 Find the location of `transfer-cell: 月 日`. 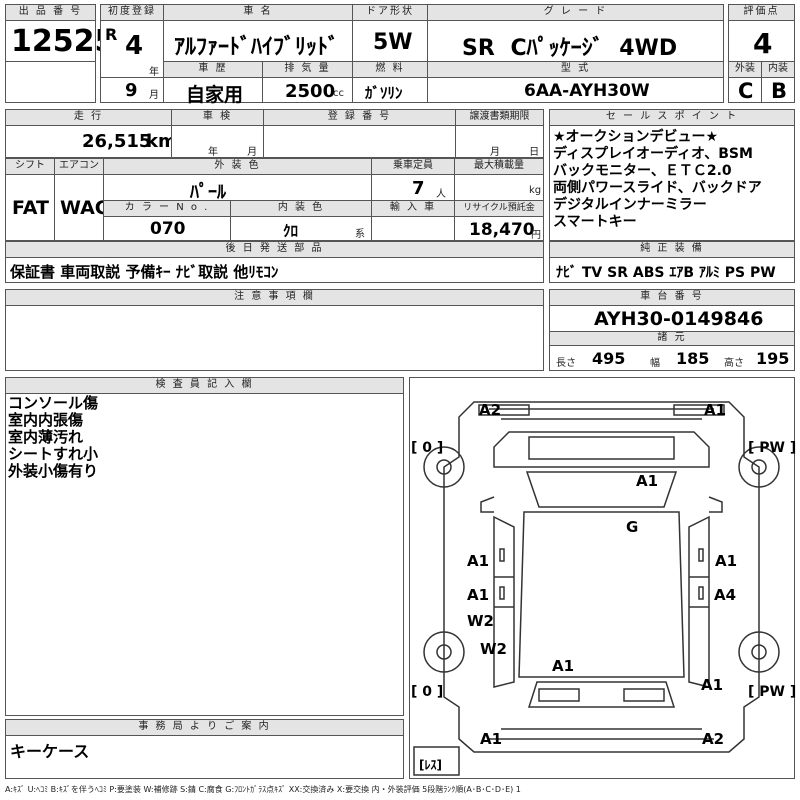

transfer-cell: 月 日 is located at coordinates (499, 141).